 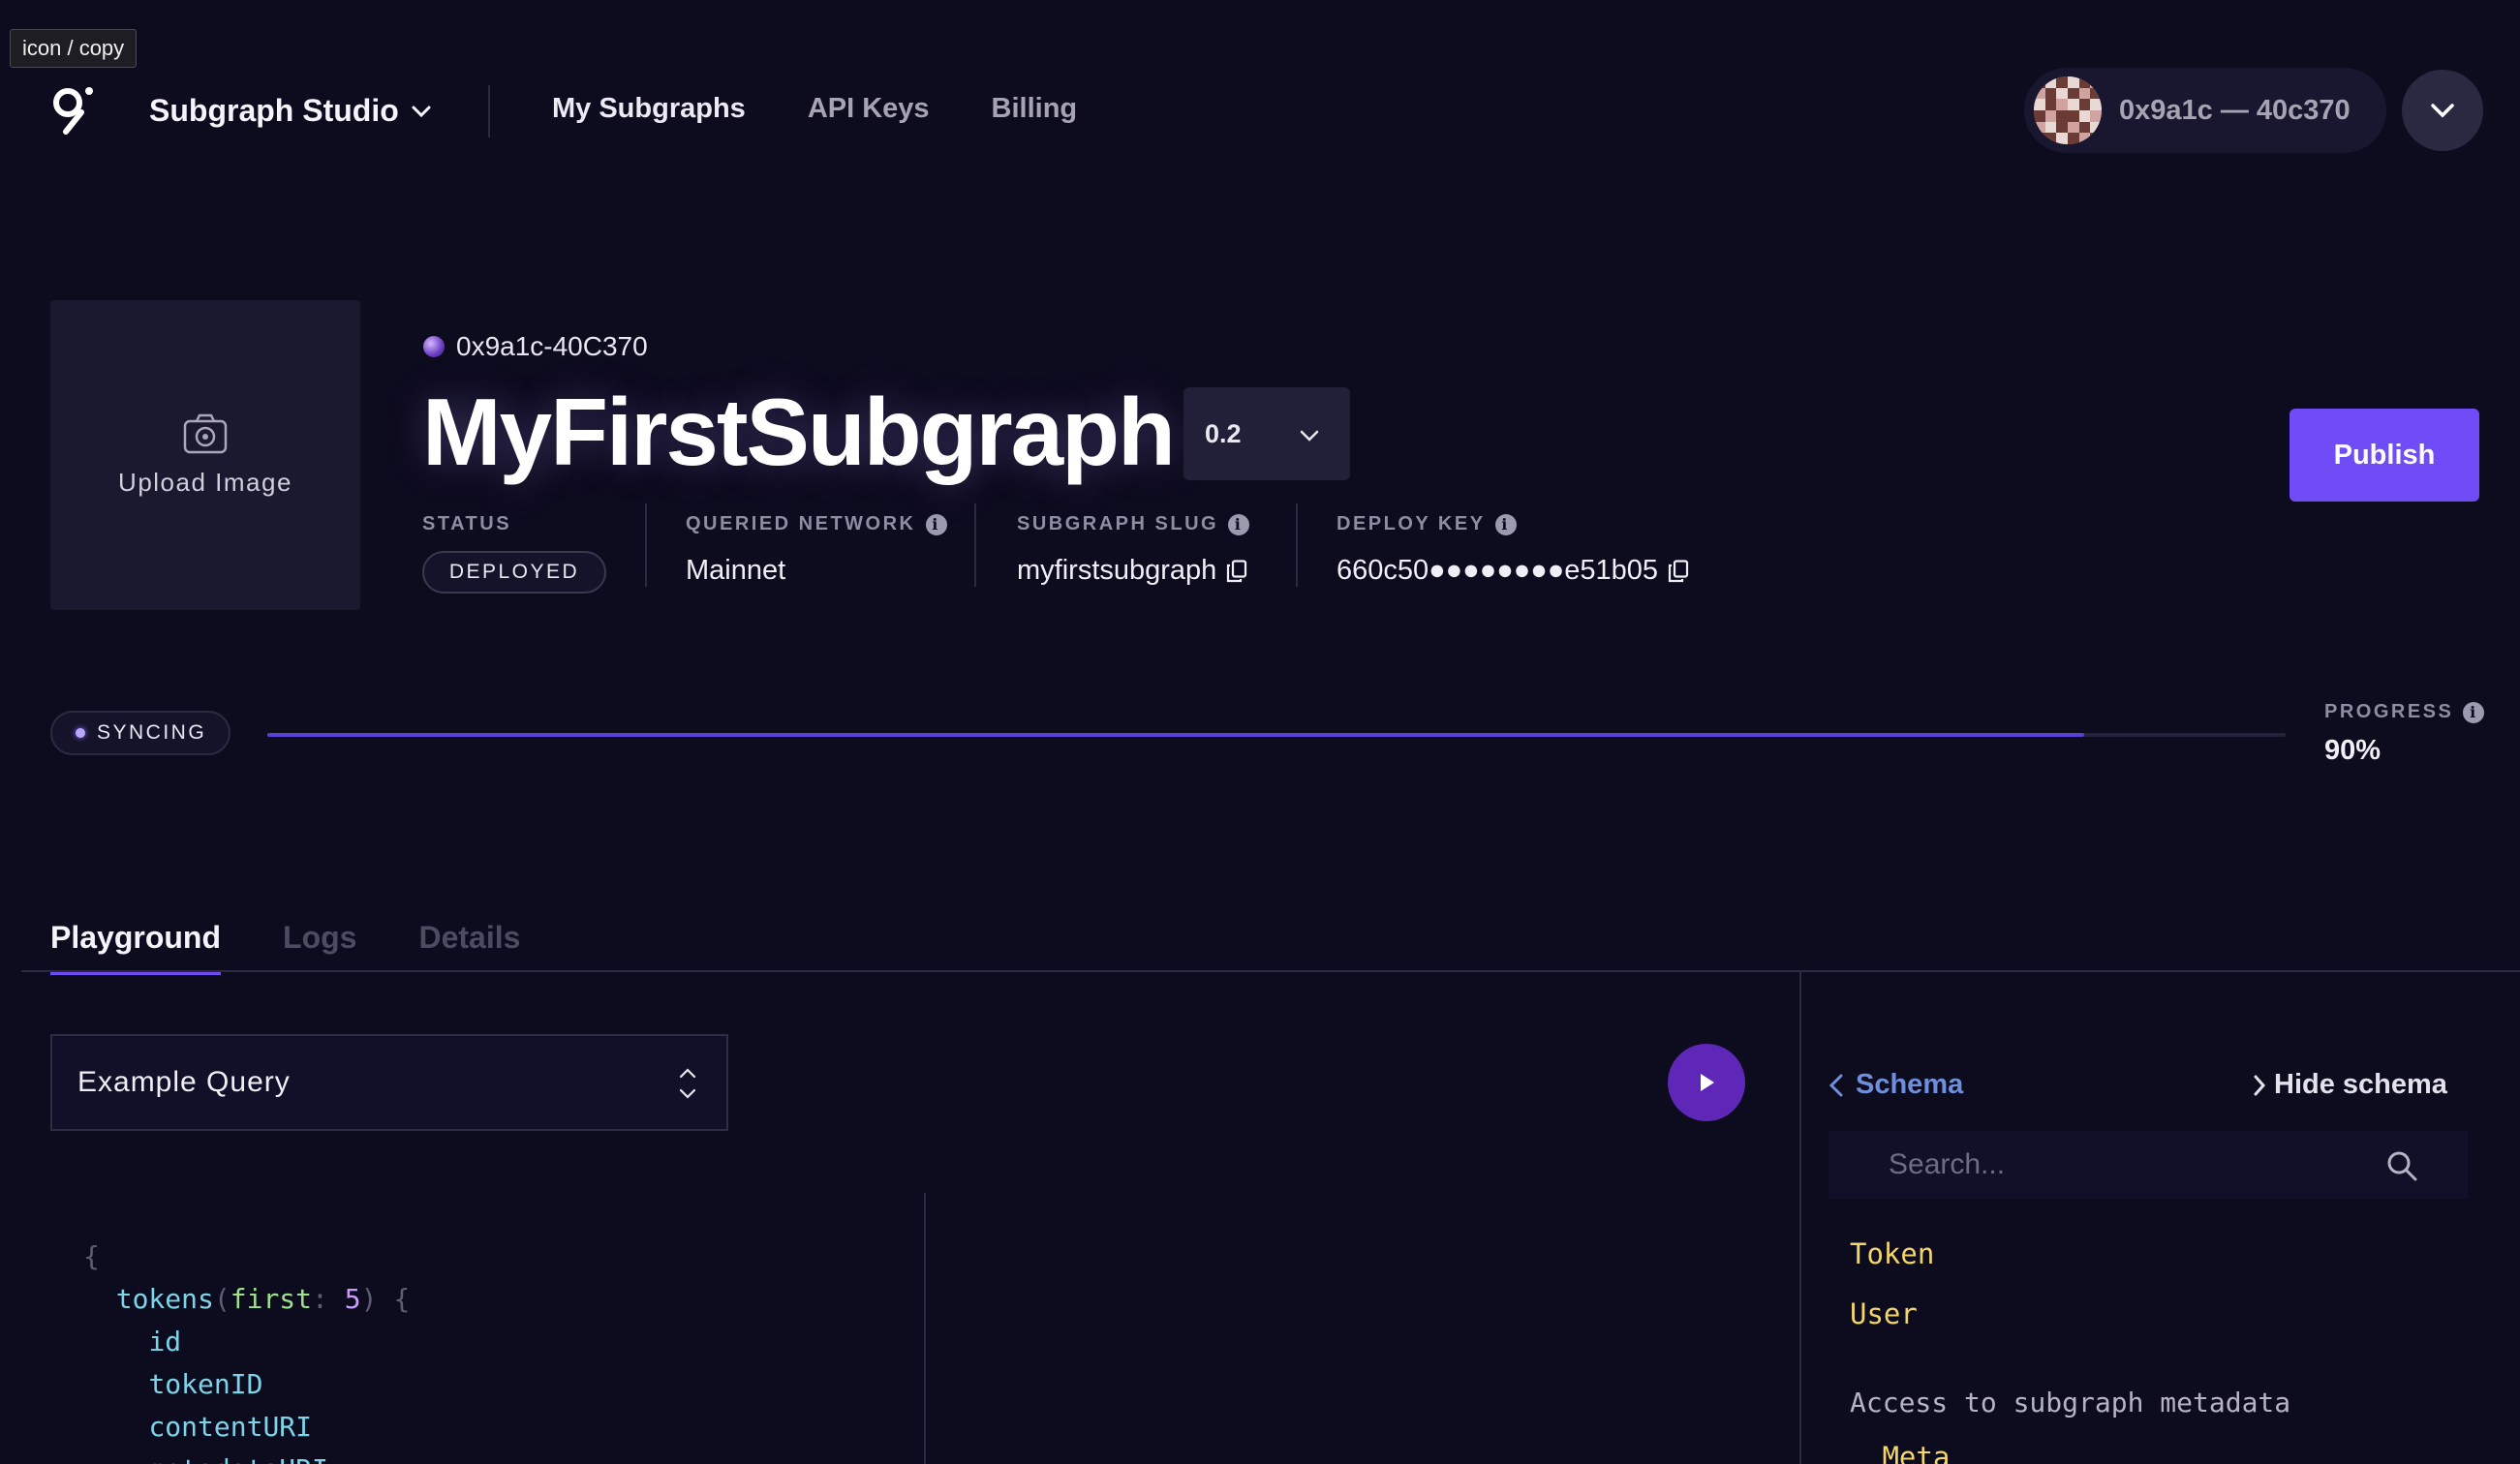 What do you see at coordinates (92, 1256) in the screenshot?
I see `code-line: {` at bounding box center [92, 1256].